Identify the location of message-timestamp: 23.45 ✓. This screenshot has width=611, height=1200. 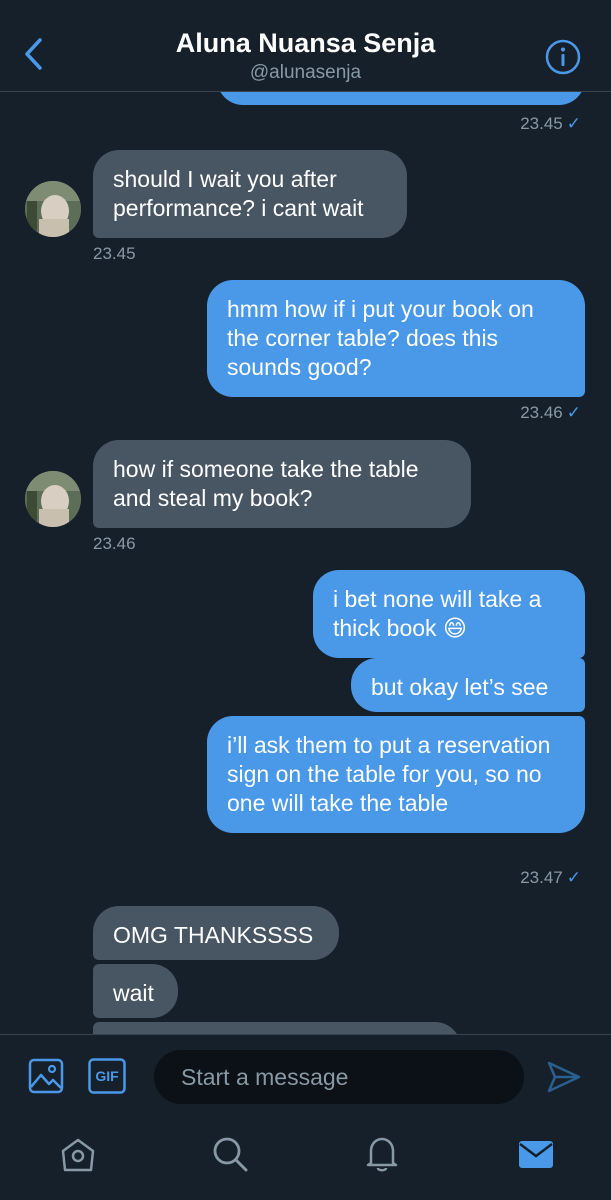
(550, 124).